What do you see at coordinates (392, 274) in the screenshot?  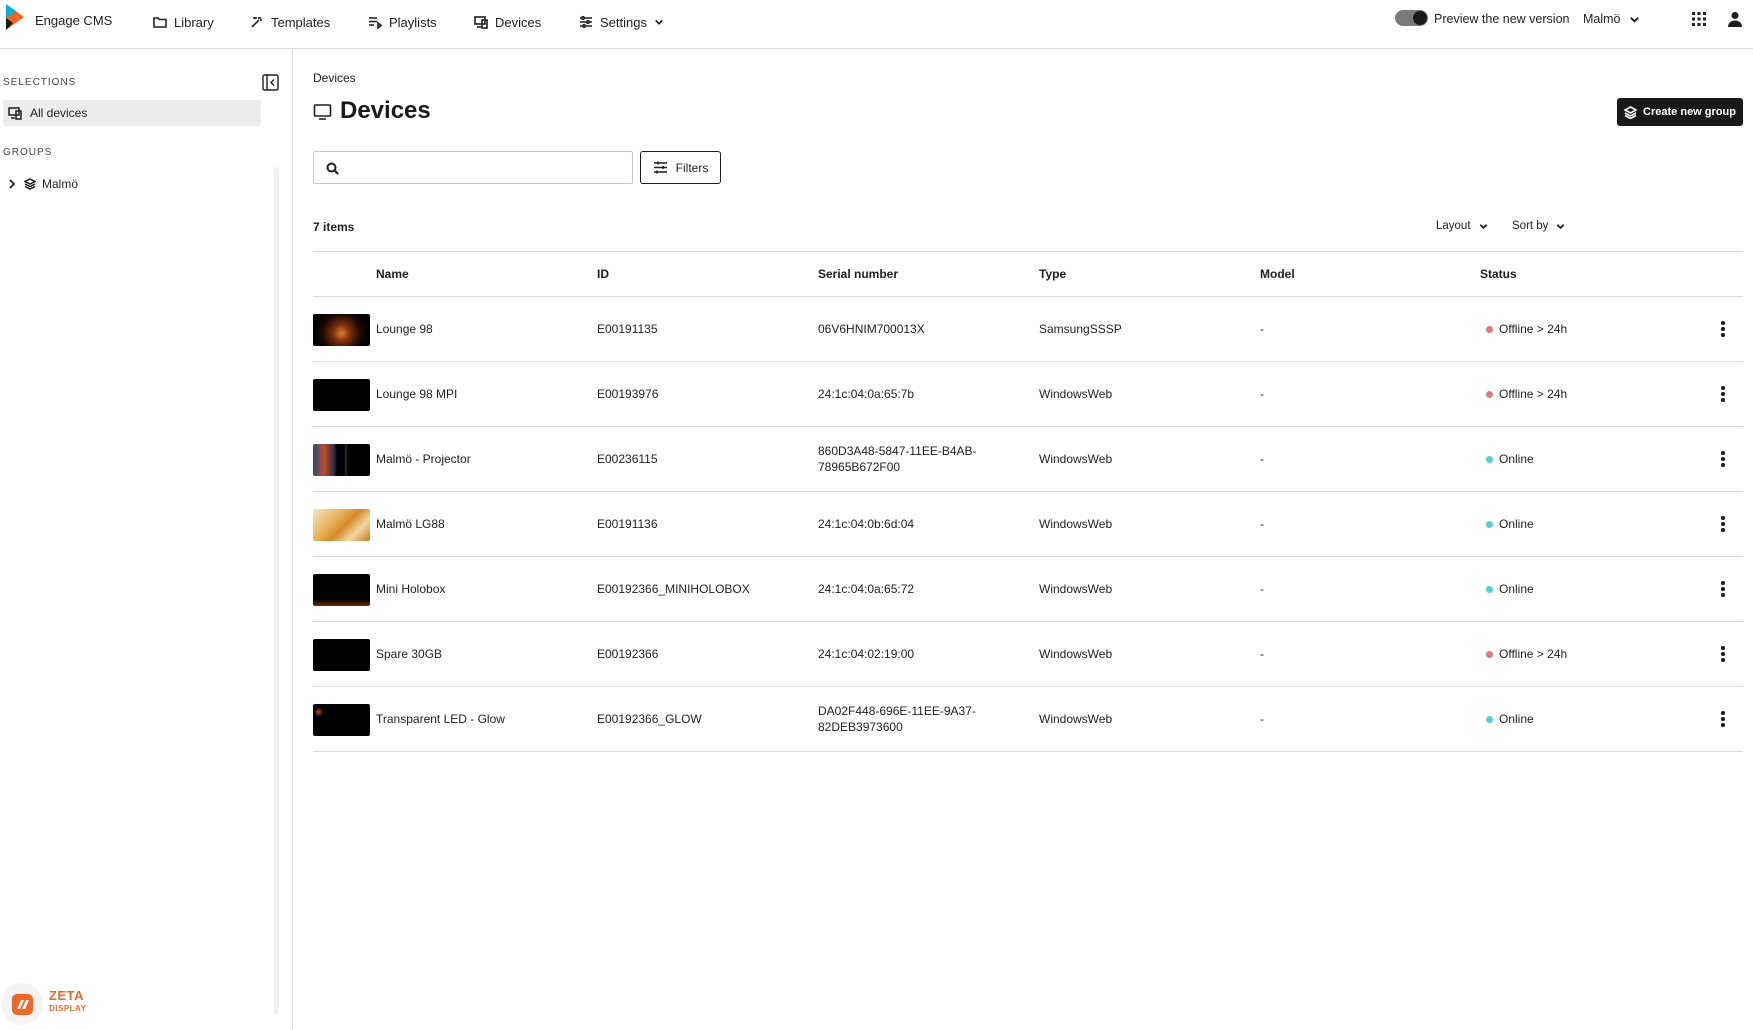 I see `column-header-name: Name` at bounding box center [392, 274].